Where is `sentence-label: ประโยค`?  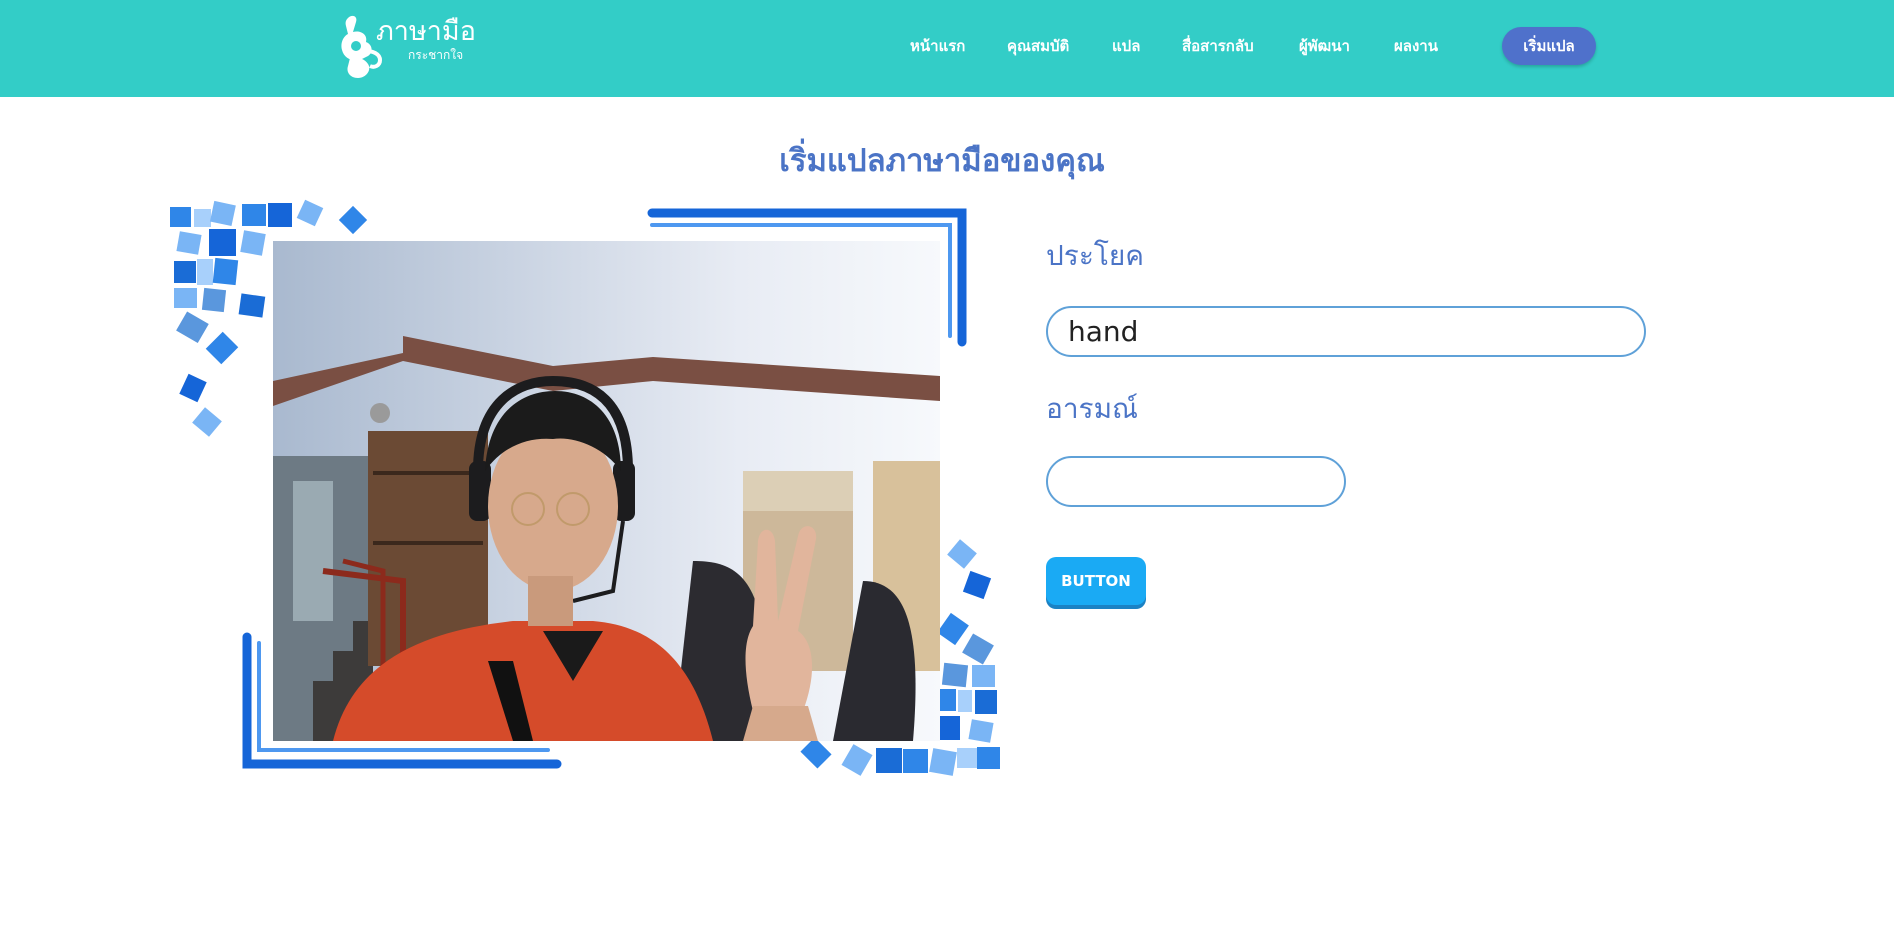
sentence-label: ประโยค is located at coordinates (1095, 255).